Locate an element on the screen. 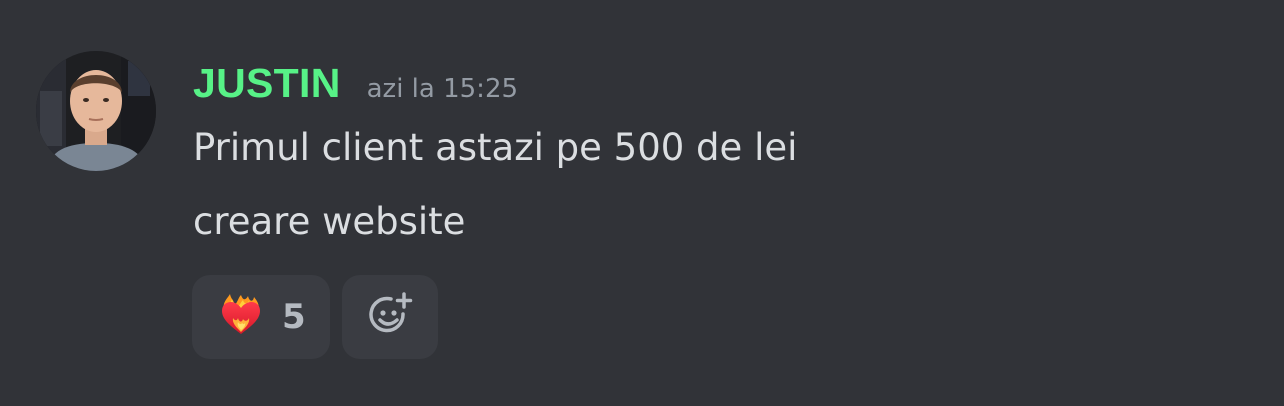 This screenshot has height=406, width=1284. message-text-line-1: Primul client astazi pe 500 de lei is located at coordinates (495, 147).